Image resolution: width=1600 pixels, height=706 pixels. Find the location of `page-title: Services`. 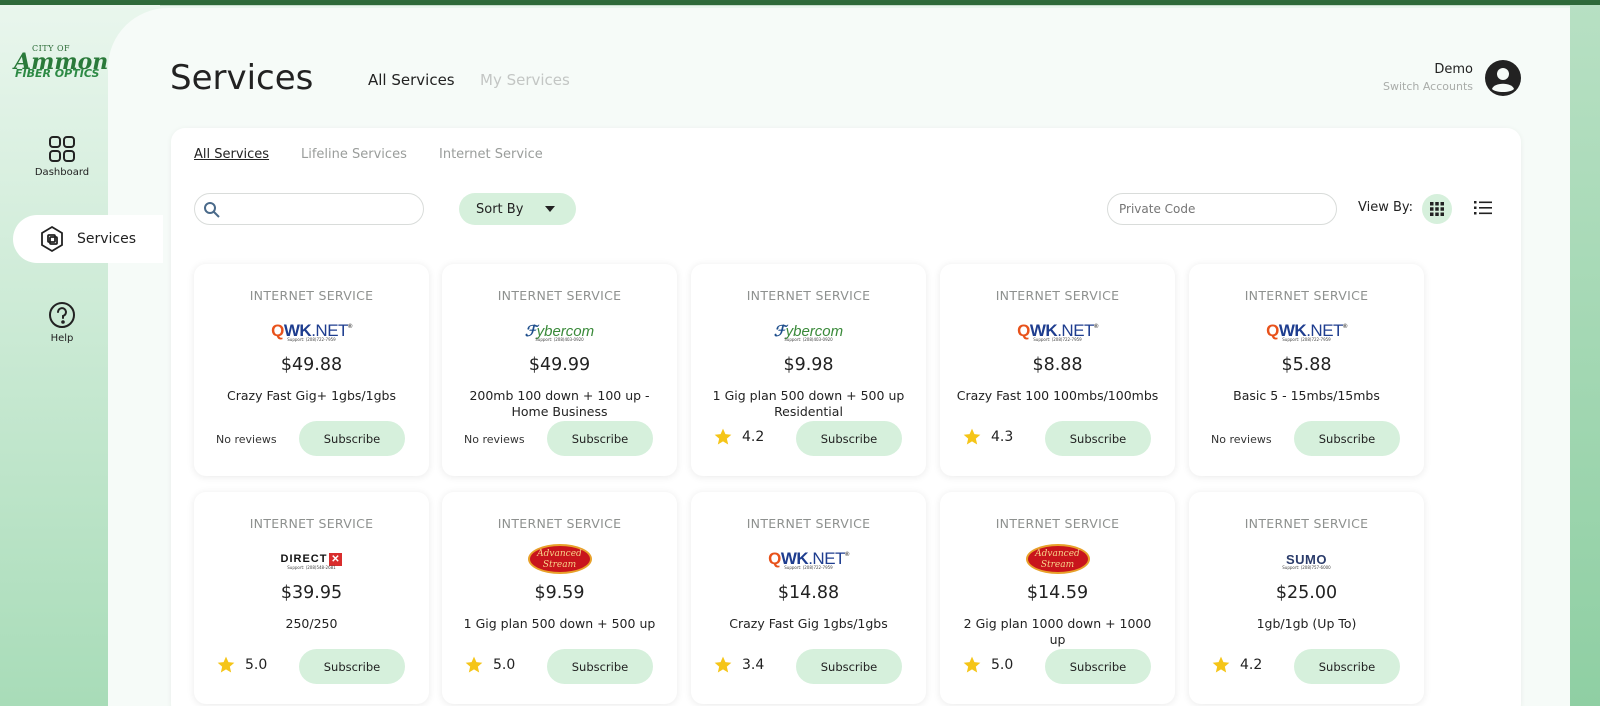

page-title: Services is located at coordinates (242, 78).